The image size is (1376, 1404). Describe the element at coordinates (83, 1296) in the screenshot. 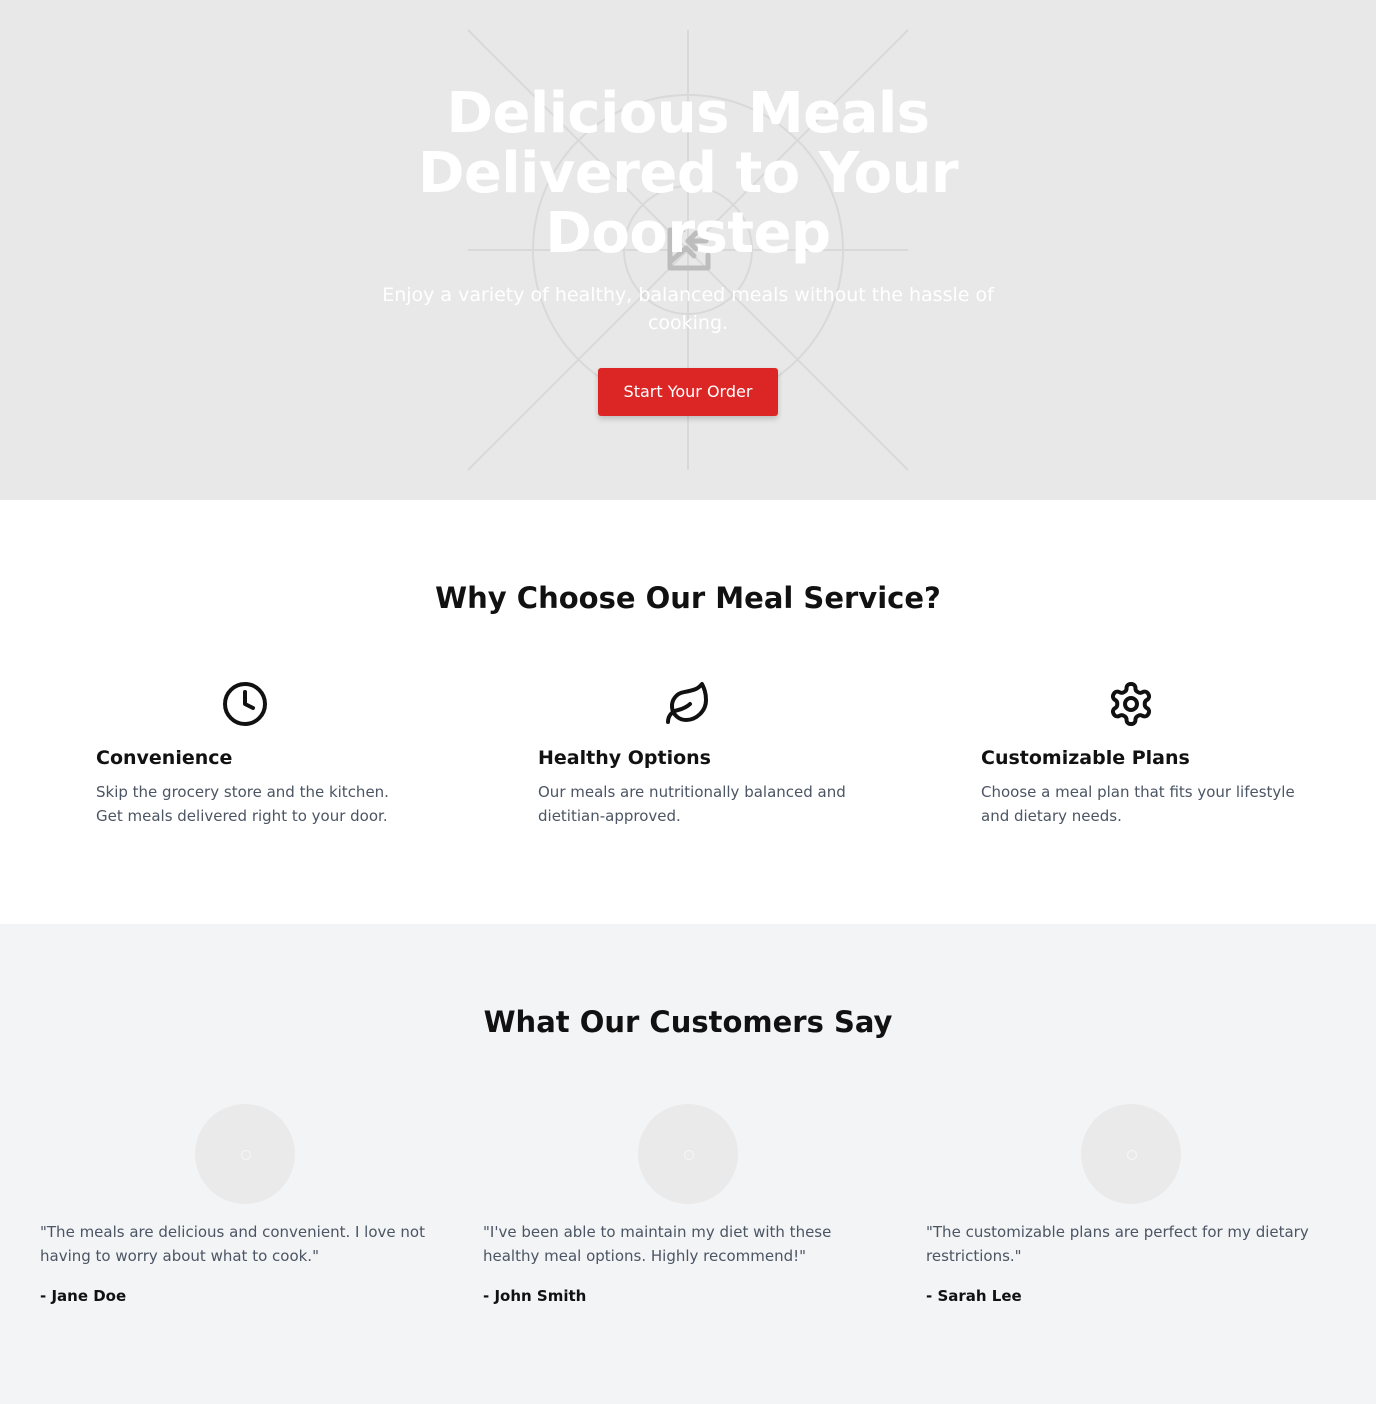

I see `testimonial-author: - Jane Doe` at that location.